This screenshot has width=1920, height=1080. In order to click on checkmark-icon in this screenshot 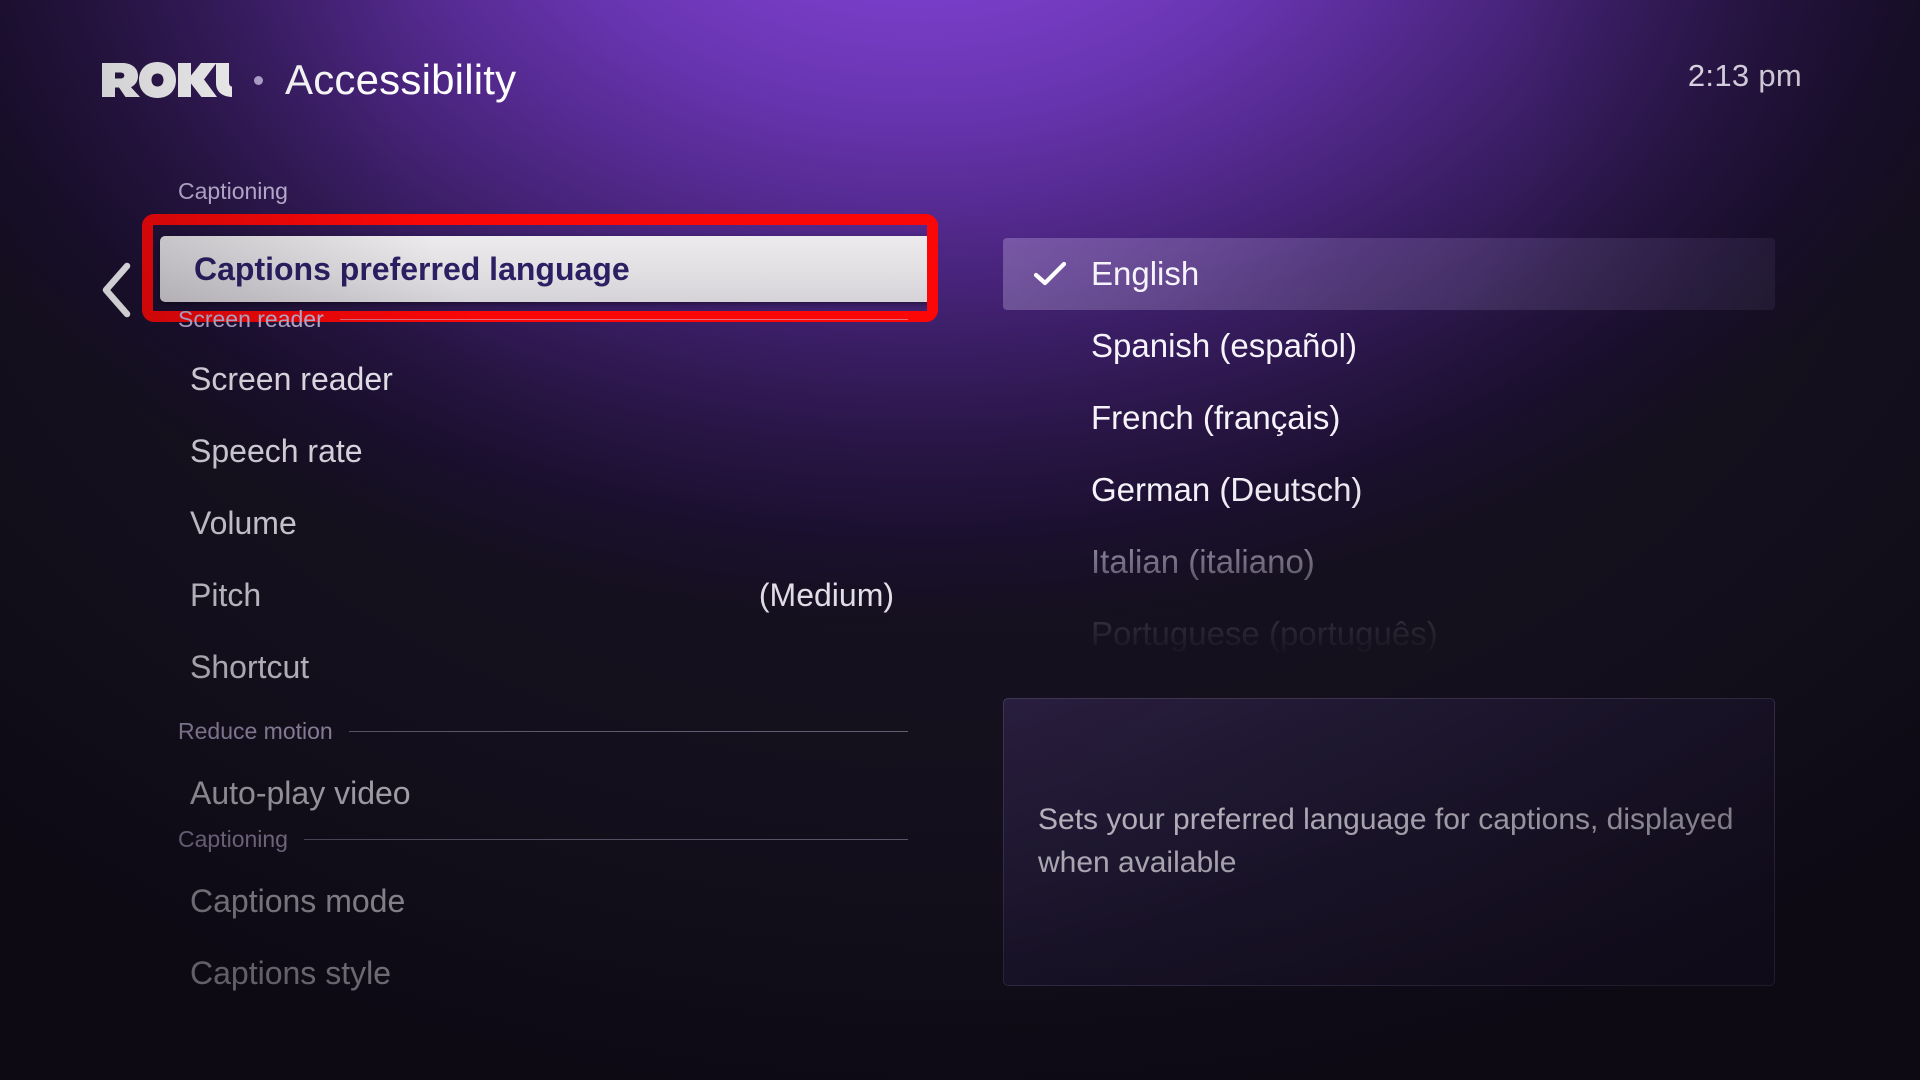, I will do `click(1055, 274)`.